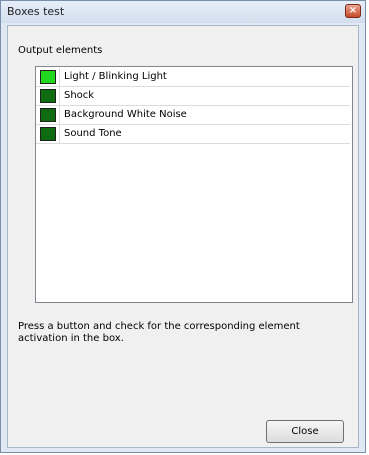  Describe the element at coordinates (79, 95) in the screenshot. I see `list-item-label: Shock` at that location.